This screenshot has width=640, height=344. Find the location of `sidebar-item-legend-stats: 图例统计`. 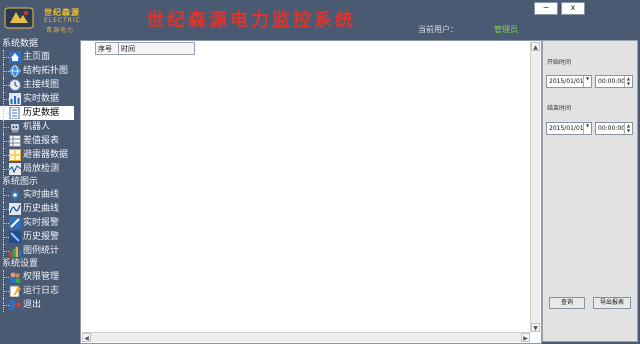

sidebar-item-legend-stats: 图例统计 is located at coordinates (39, 251).